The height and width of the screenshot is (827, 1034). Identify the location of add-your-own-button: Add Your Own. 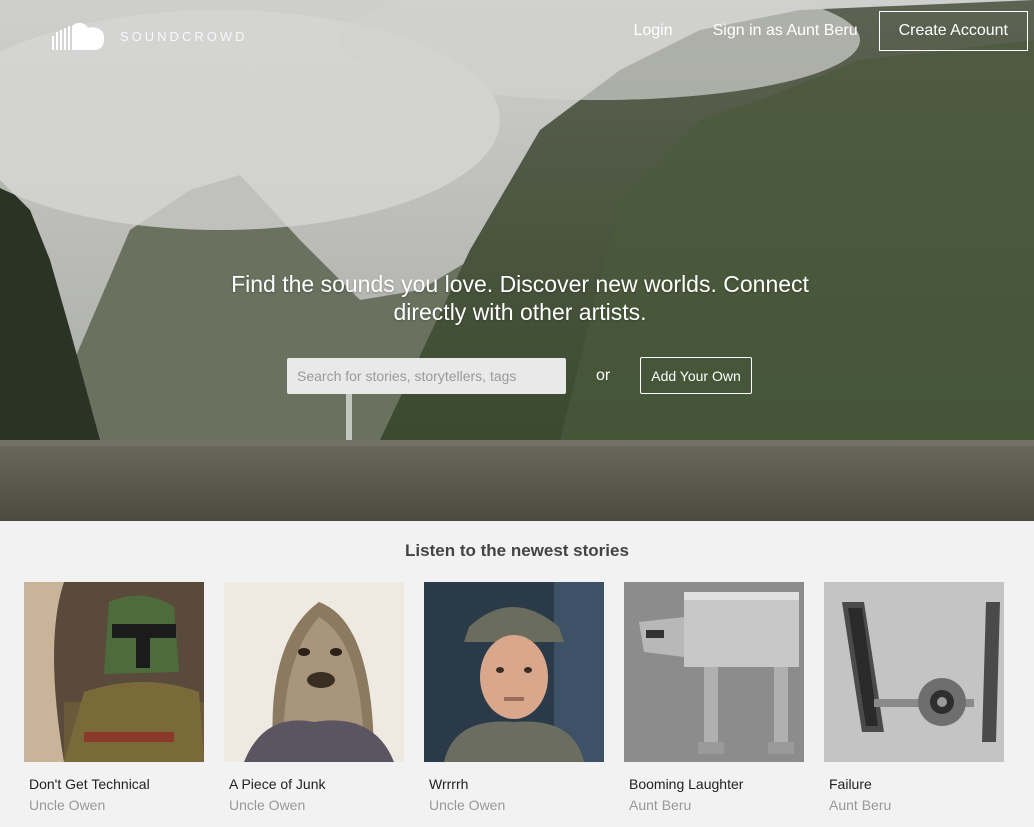
(696, 375).